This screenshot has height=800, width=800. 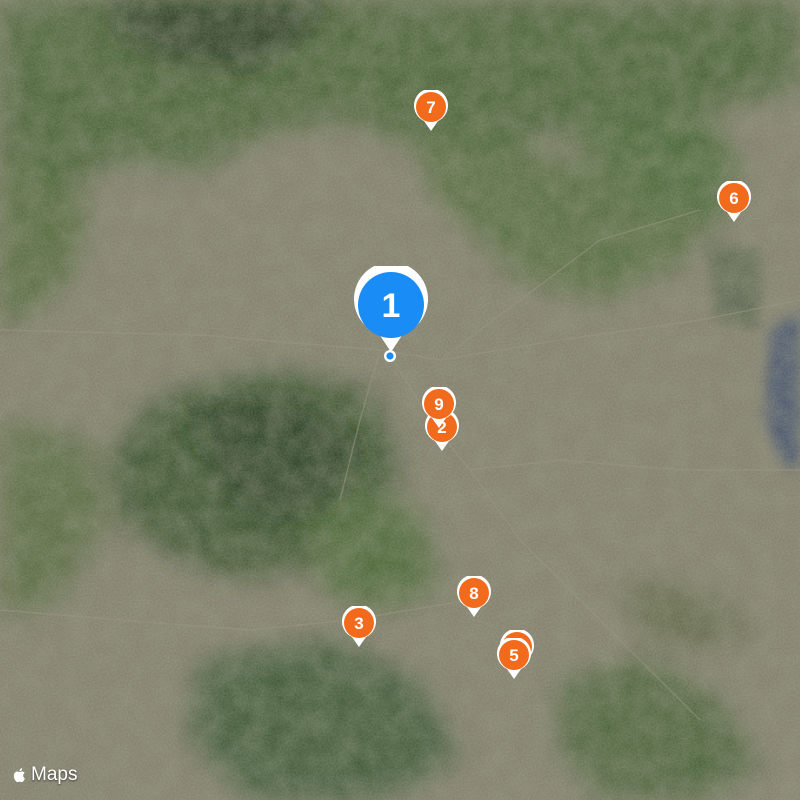 I want to click on pin-7: 7, so click(x=431, y=111).